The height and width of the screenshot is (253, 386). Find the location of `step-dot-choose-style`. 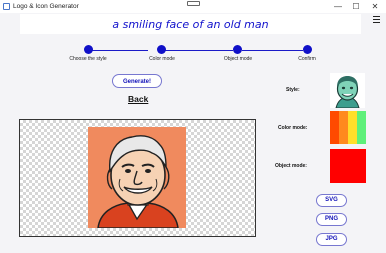

step-dot-choose-style is located at coordinates (88, 49).